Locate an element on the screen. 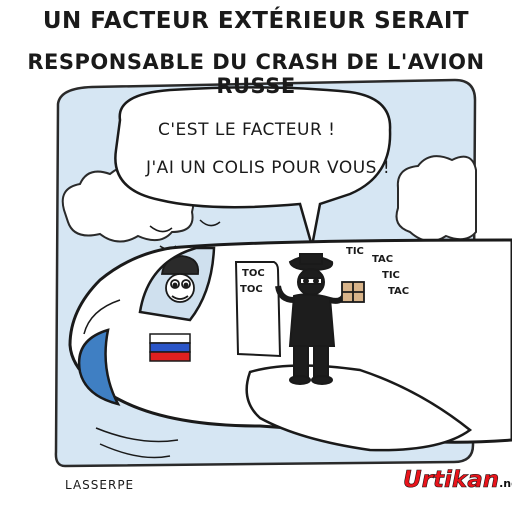 The image size is (512, 517). brand-name: Urtikan is located at coordinates (451, 480).